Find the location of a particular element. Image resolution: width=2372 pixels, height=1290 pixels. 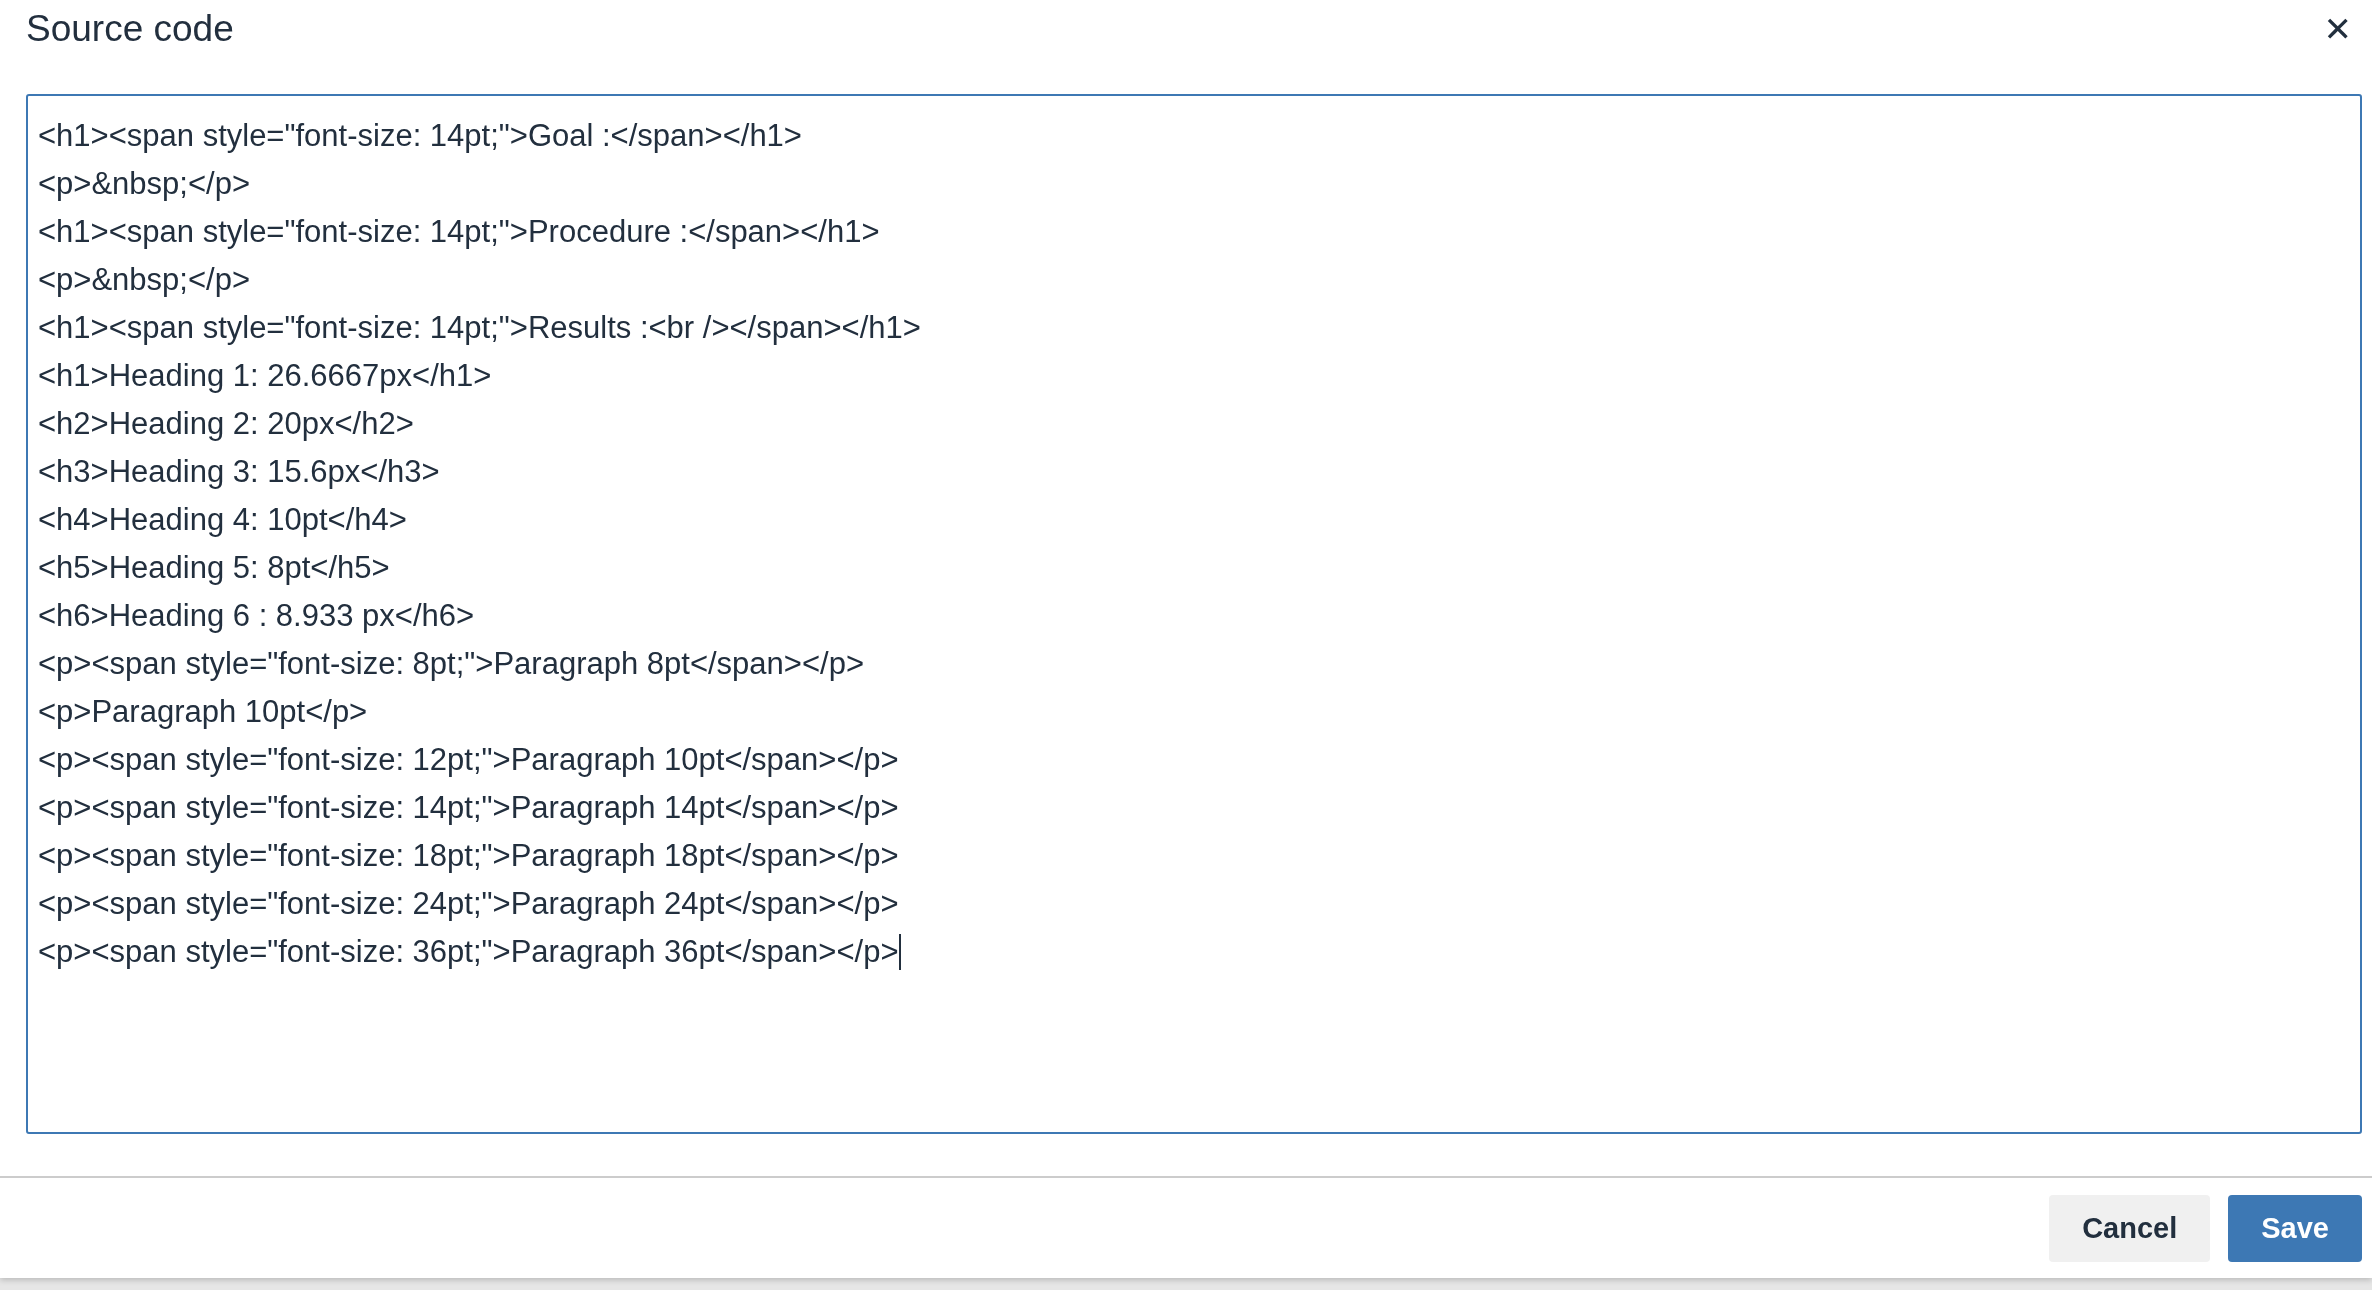

code-line: <h2>Heading 2: 20px</h2> is located at coordinates (226, 424).